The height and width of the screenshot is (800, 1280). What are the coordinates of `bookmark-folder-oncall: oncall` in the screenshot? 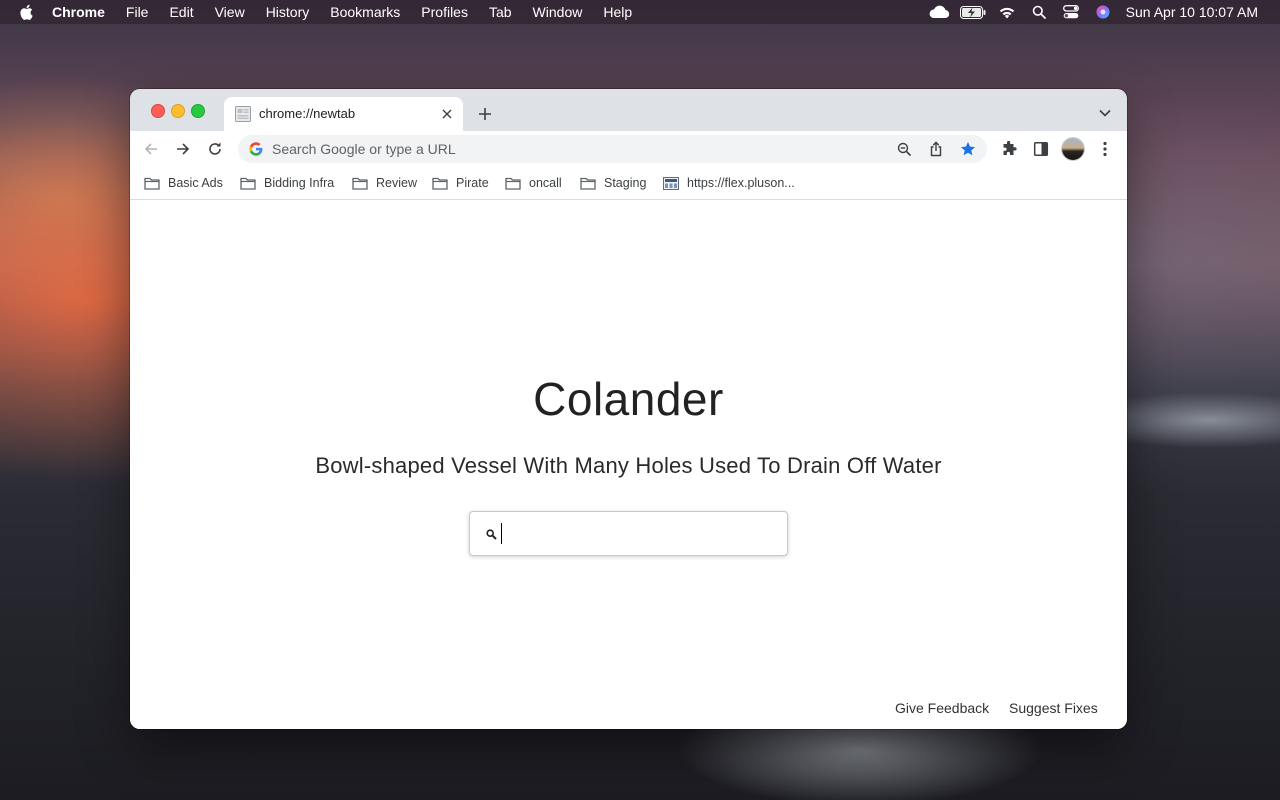 It's located at (533, 183).